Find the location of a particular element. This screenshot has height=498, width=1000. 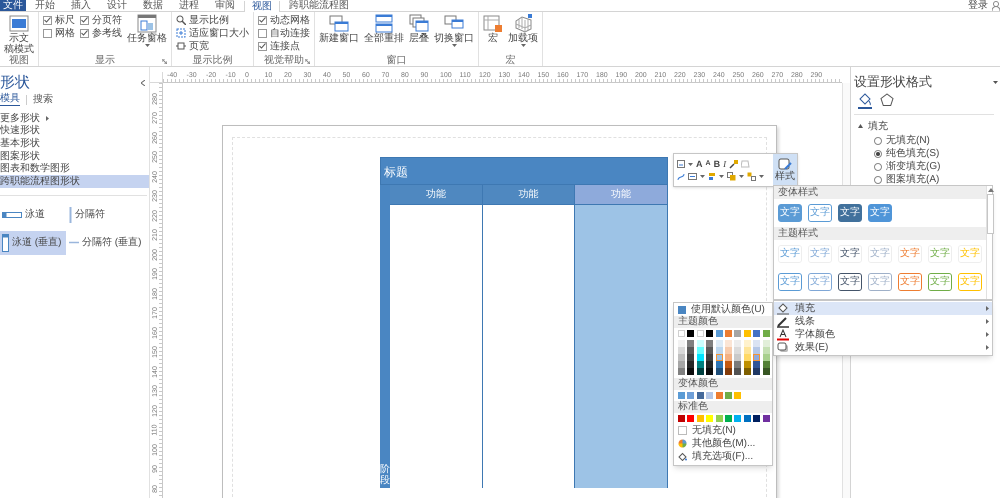

ribbon-button: 适应窗口大小 is located at coordinates (212, 33).